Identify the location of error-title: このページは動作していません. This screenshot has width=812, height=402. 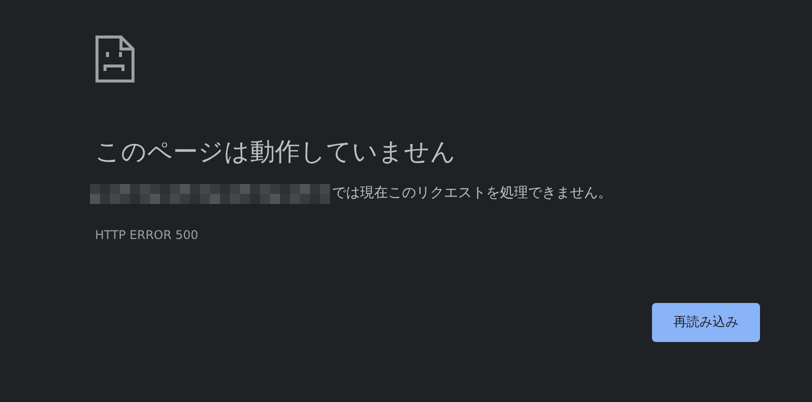
(276, 152).